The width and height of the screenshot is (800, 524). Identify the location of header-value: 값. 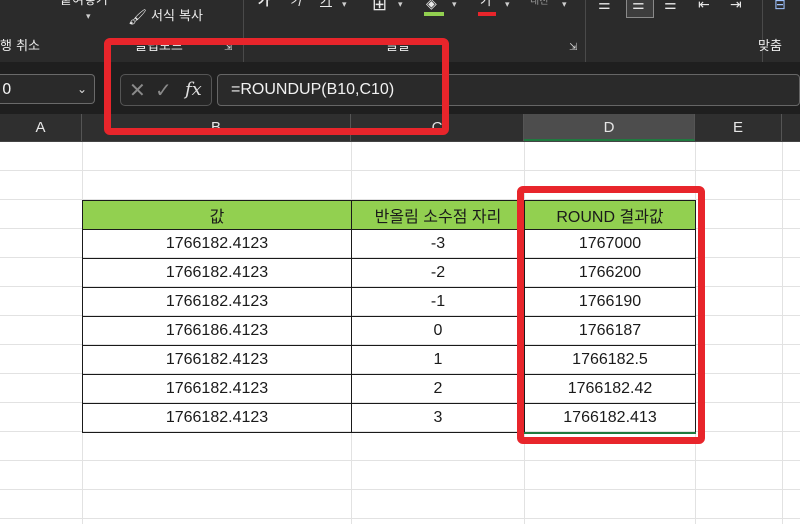
(217, 215).